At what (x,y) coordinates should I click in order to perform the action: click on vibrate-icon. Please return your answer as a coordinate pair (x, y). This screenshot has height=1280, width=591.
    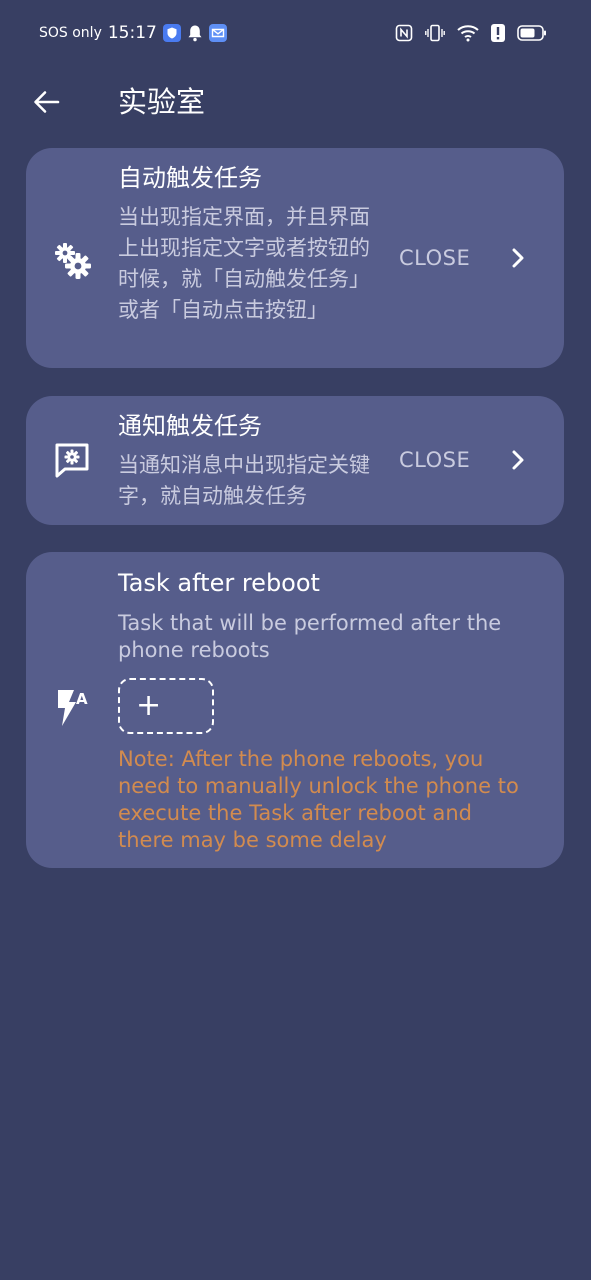
    Looking at the image, I should click on (435, 33).